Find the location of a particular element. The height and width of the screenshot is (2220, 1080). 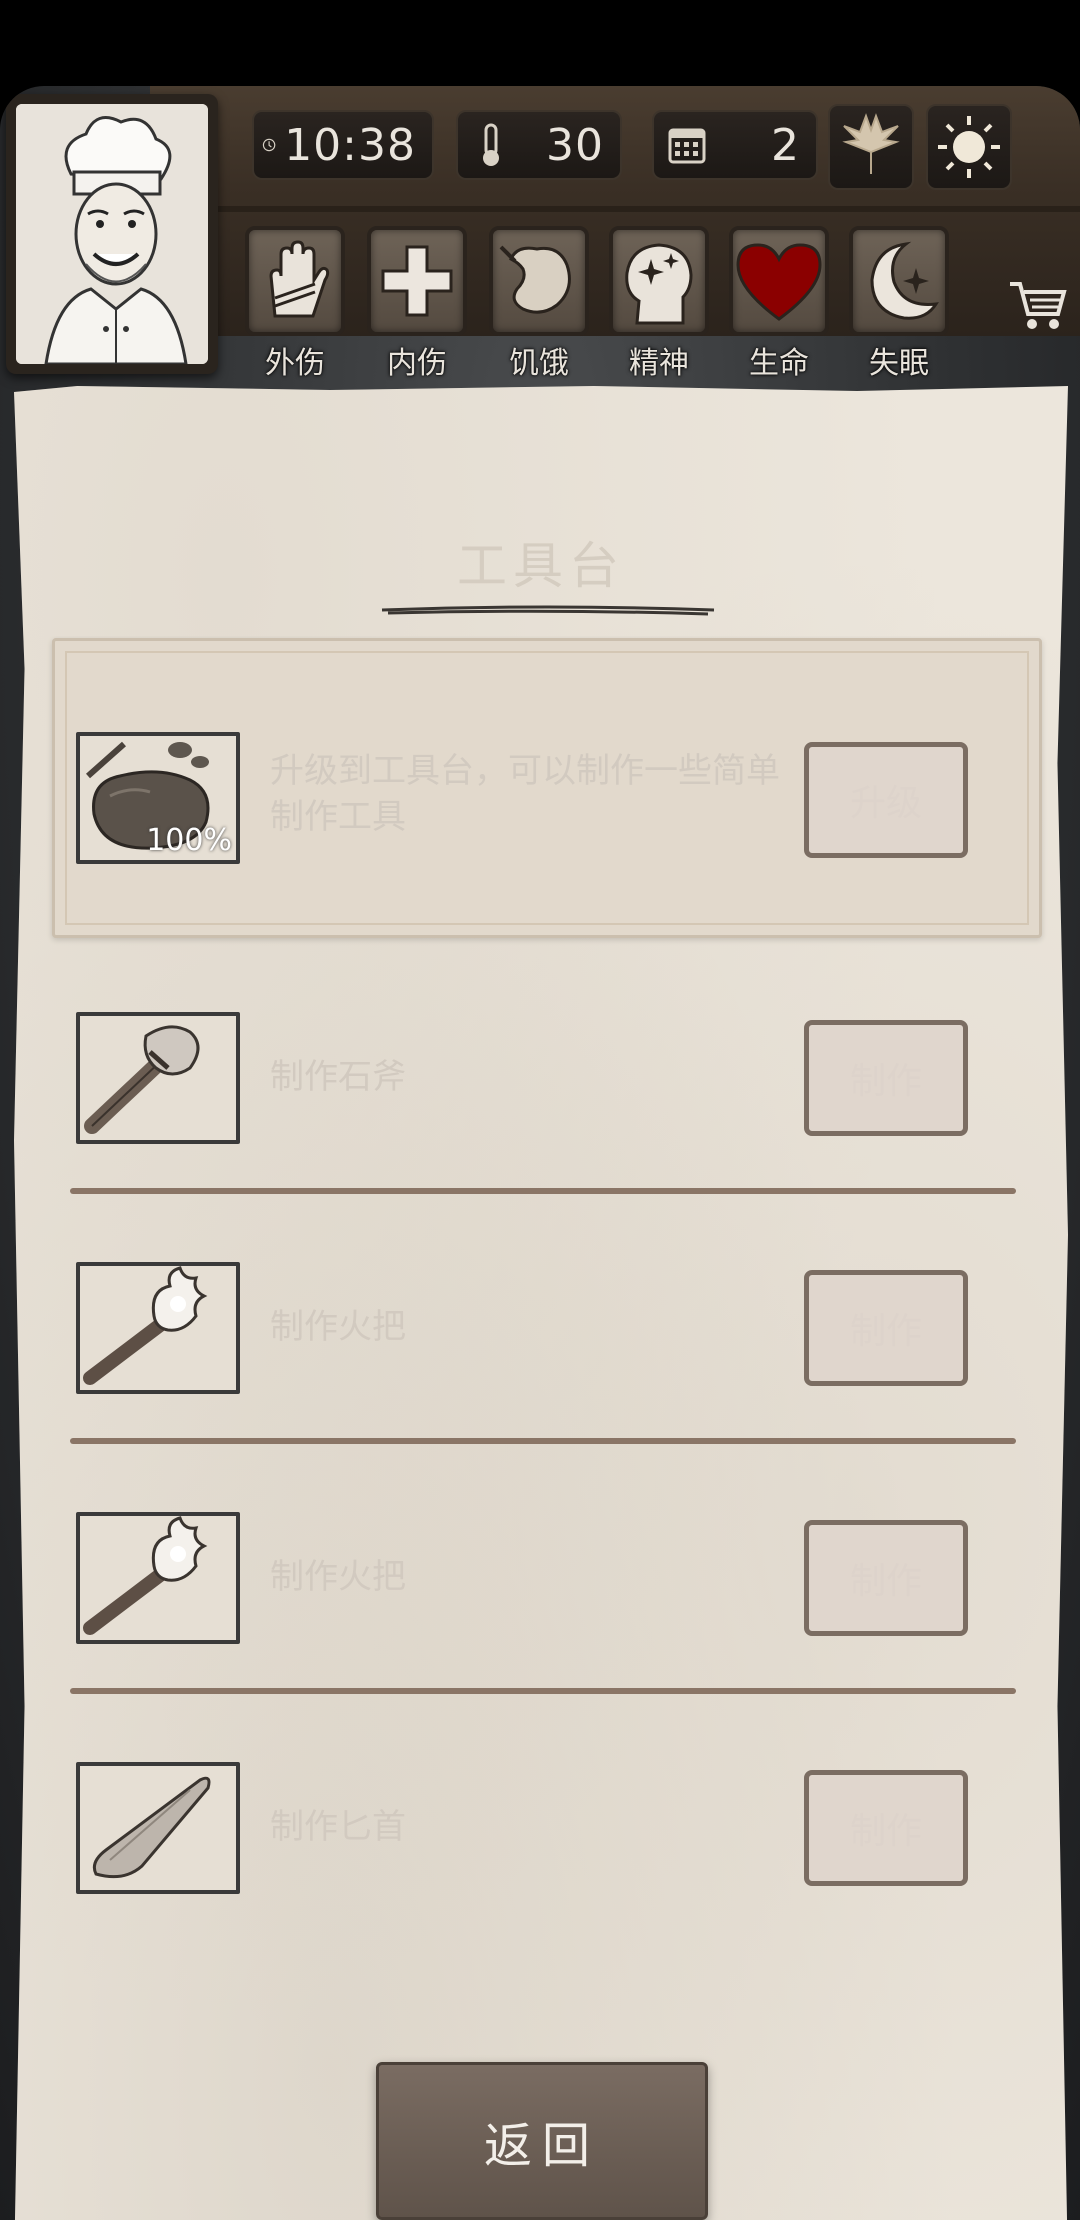

clock-icon is located at coordinates (269, 145).